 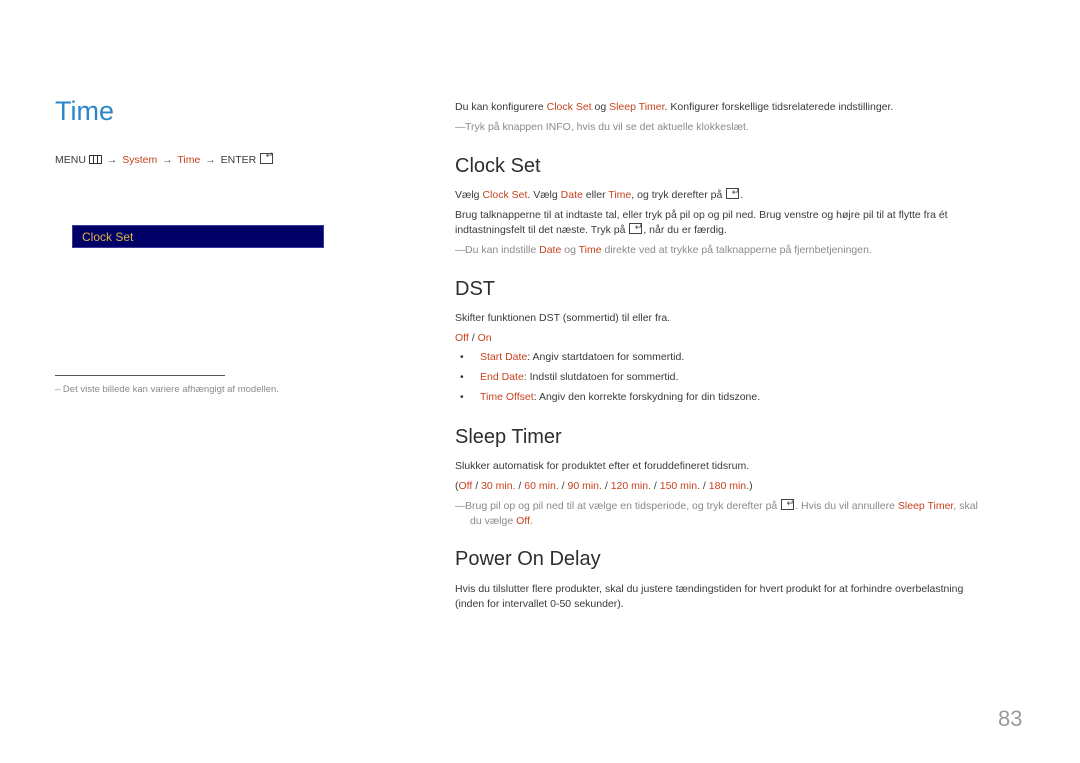 I want to click on option: 60 min., so click(x=541, y=486).